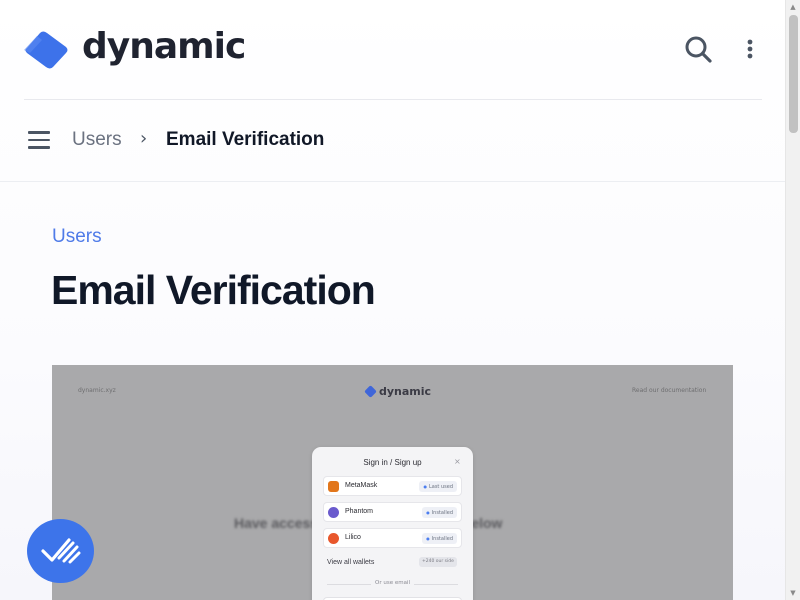  Describe the element at coordinates (333, 538) in the screenshot. I see `lilico-icon` at that location.